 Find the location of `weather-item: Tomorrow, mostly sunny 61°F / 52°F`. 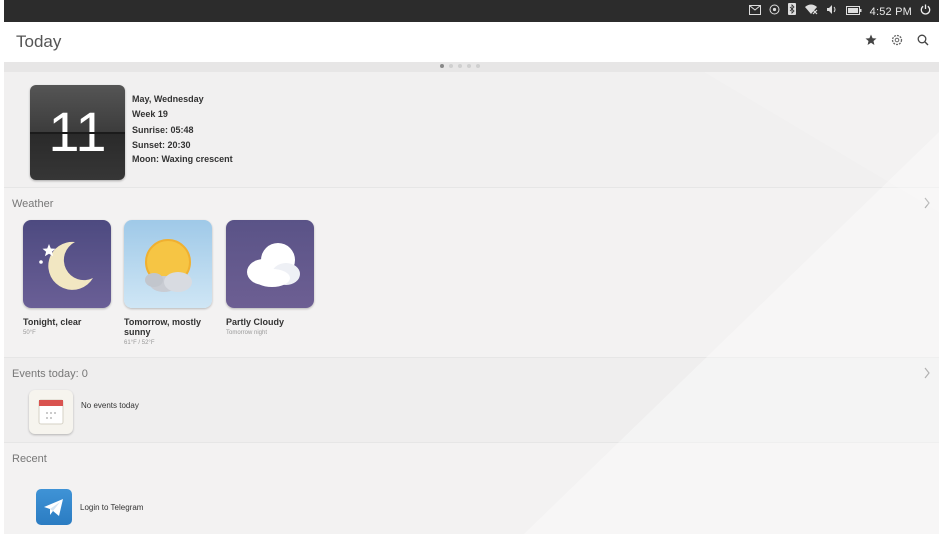

weather-item: Tomorrow, mostly sunny 61°F / 52°F is located at coordinates (172, 332).